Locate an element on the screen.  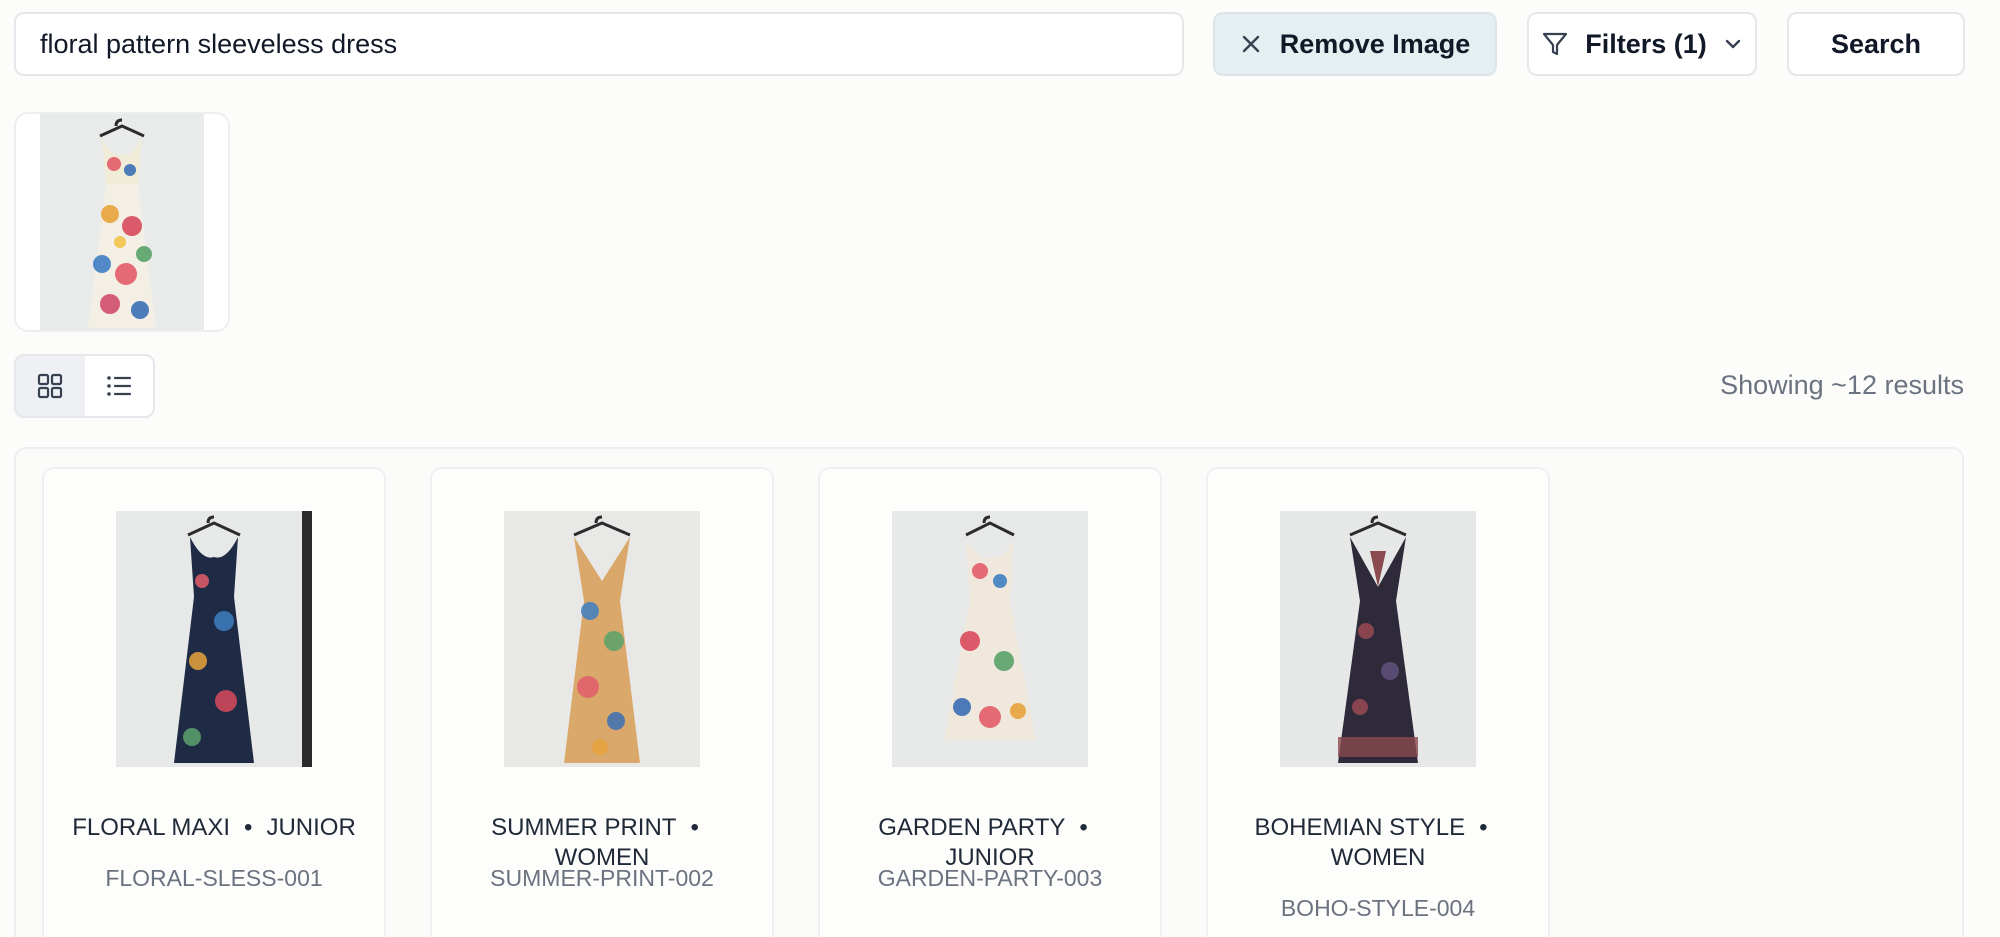
product-card: SUMMER PRINT •WOMEN SUMMER-PRINT-002 is located at coordinates (602, 702).